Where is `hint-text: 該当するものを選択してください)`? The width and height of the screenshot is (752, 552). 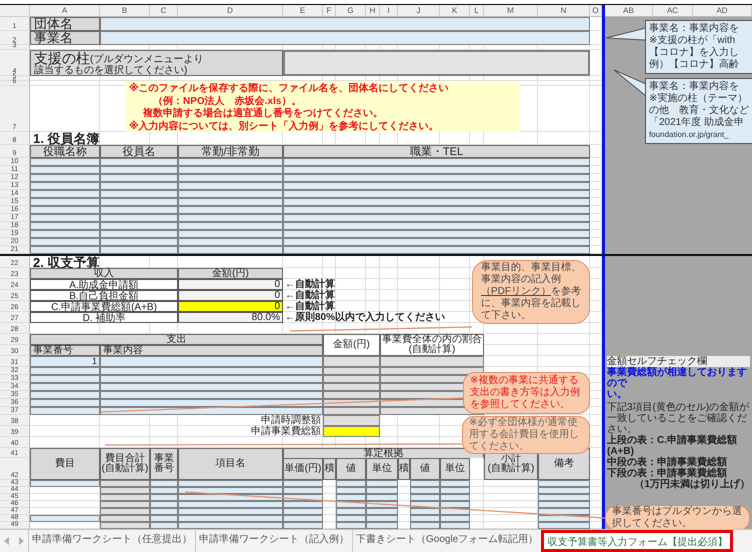 hint-text: 該当するものを選択してください) is located at coordinates (111, 70).